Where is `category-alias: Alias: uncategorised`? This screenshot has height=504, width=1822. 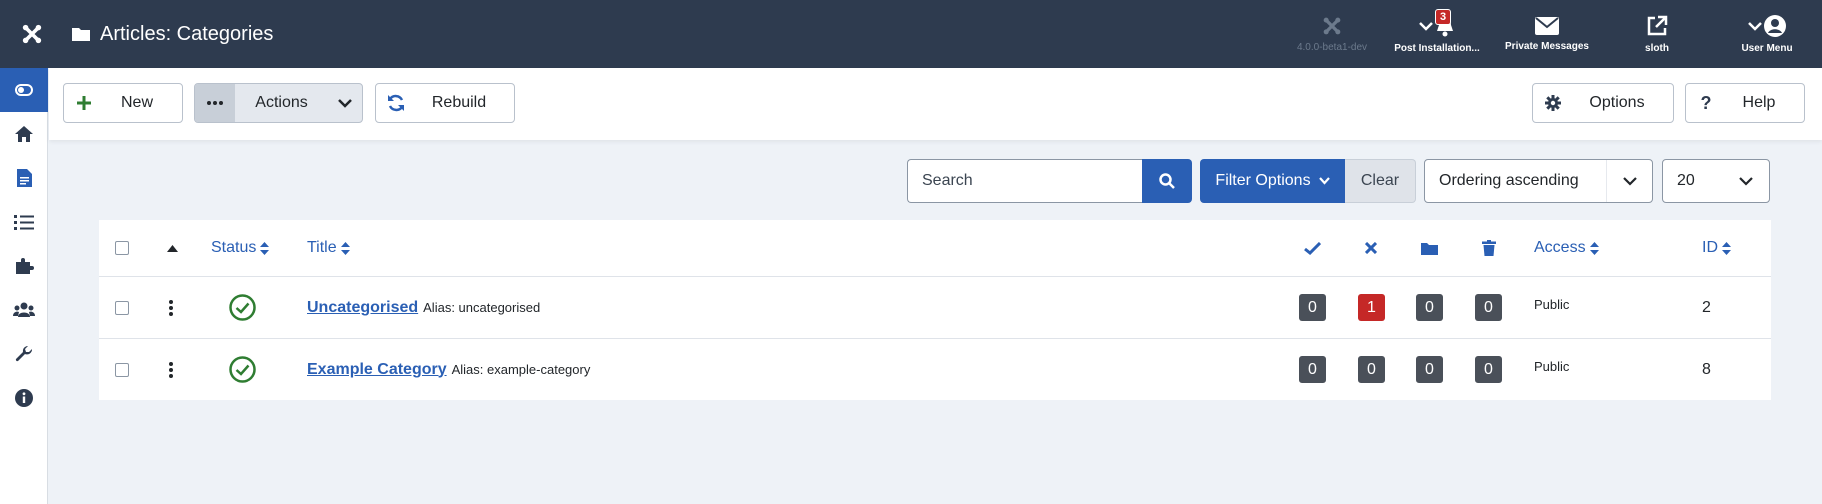 category-alias: Alias: uncategorised is located at coordinates (482, 307).